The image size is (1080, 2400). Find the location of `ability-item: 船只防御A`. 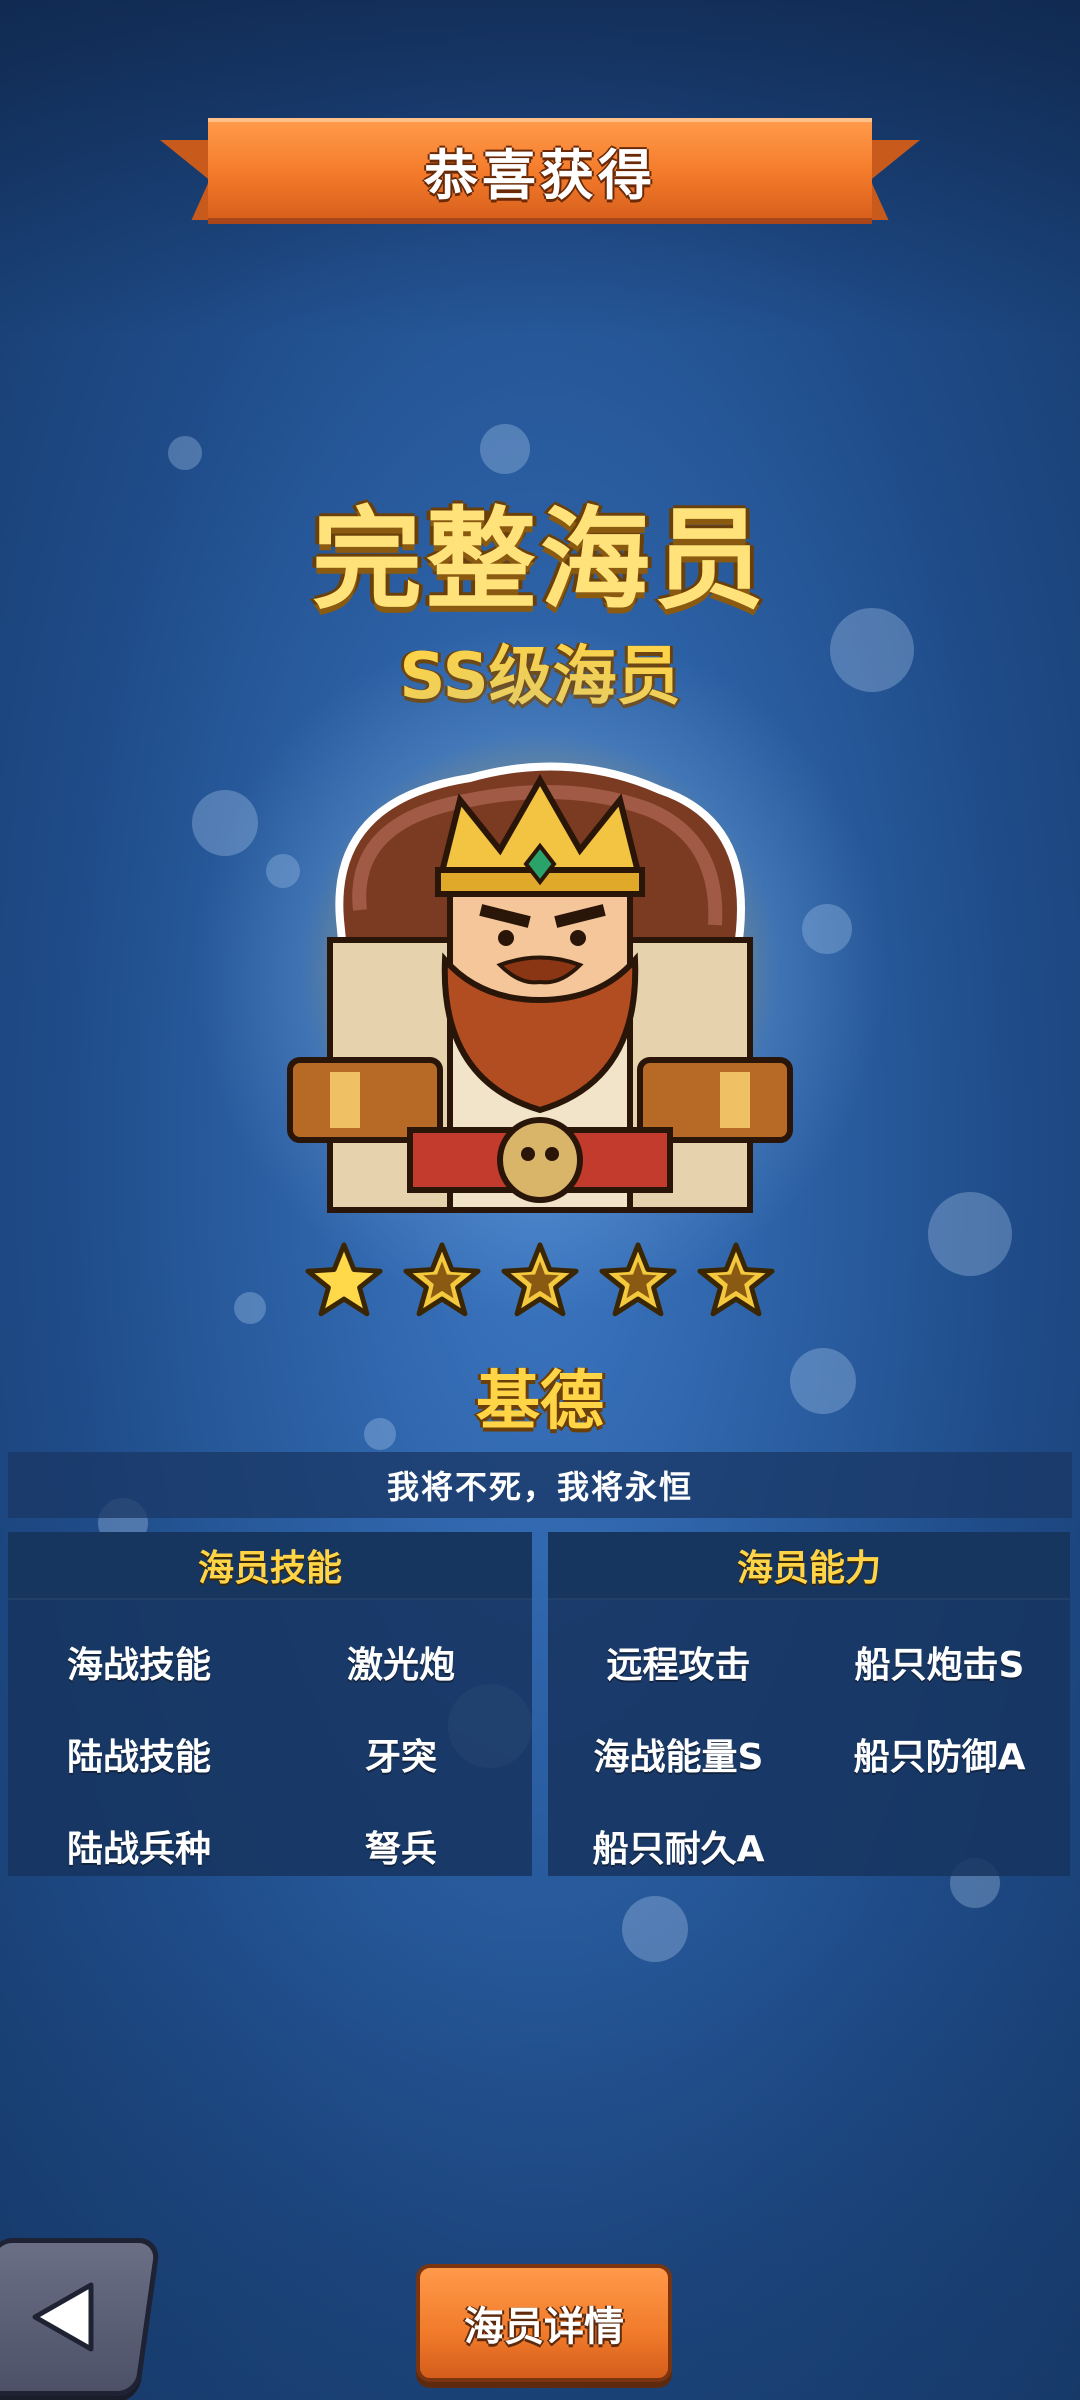

ability-item: 船只防御A is located at coordinates (939, 1757).